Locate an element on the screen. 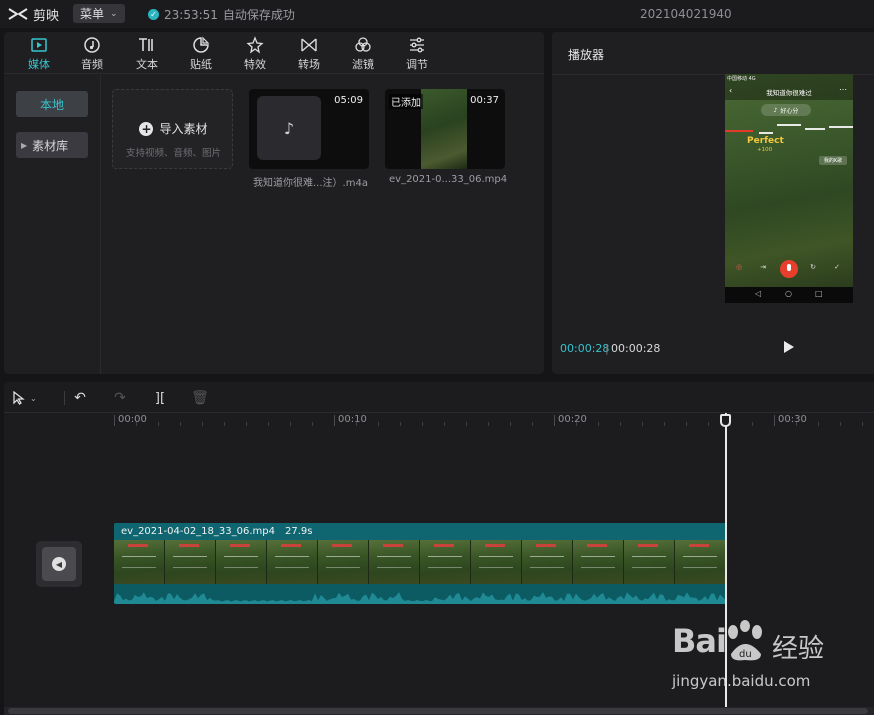 Image resolution: width=874 pixels, height=715 pixels. tab-sticker: 贴纸 is located at coordinates (201, 54).